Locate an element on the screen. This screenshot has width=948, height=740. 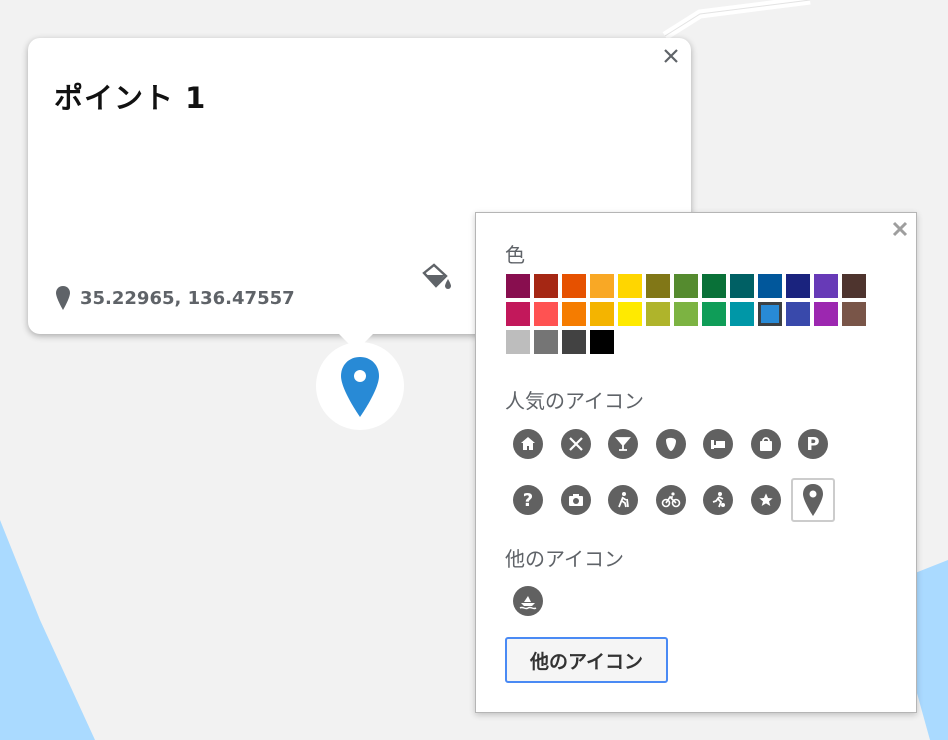
icon-option-bar is located at coordinates (623, 444).